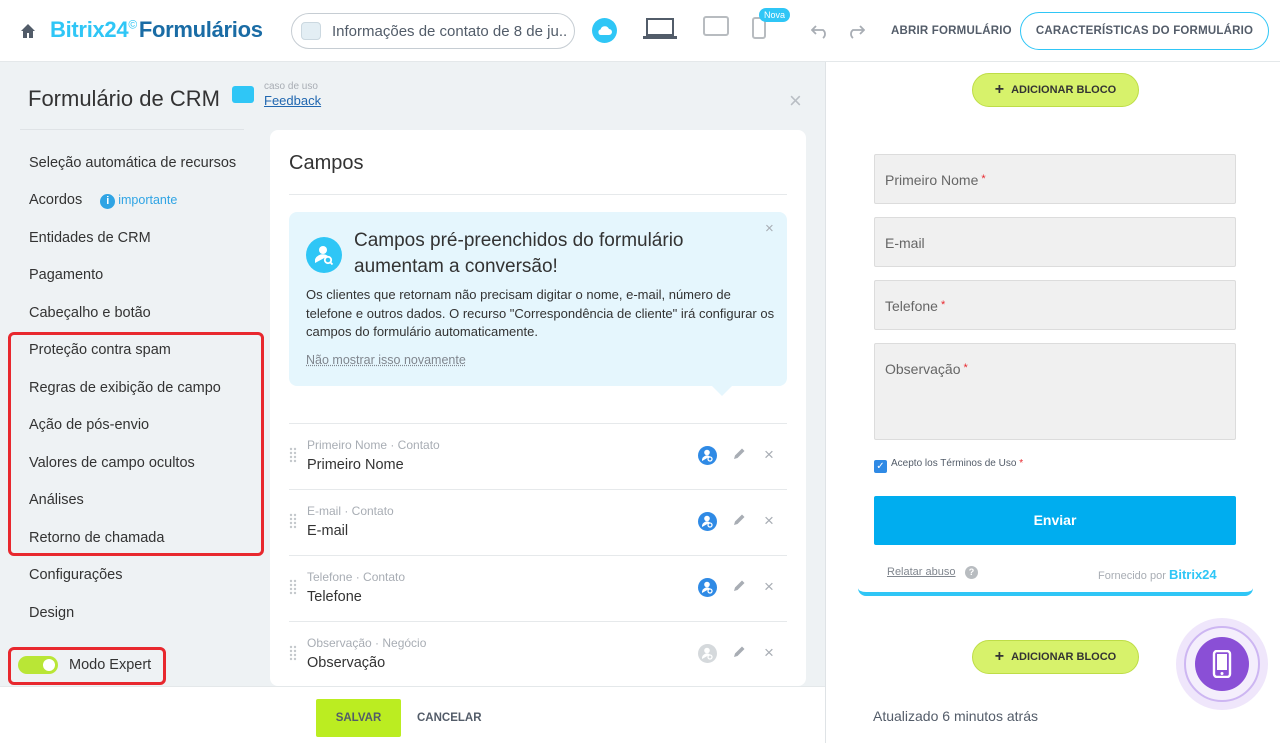 The image size is (1280, 743). Describe the element at coordinates (76, 575) in the screenshot. I see `menu-item-settings: Configurações` at that location.